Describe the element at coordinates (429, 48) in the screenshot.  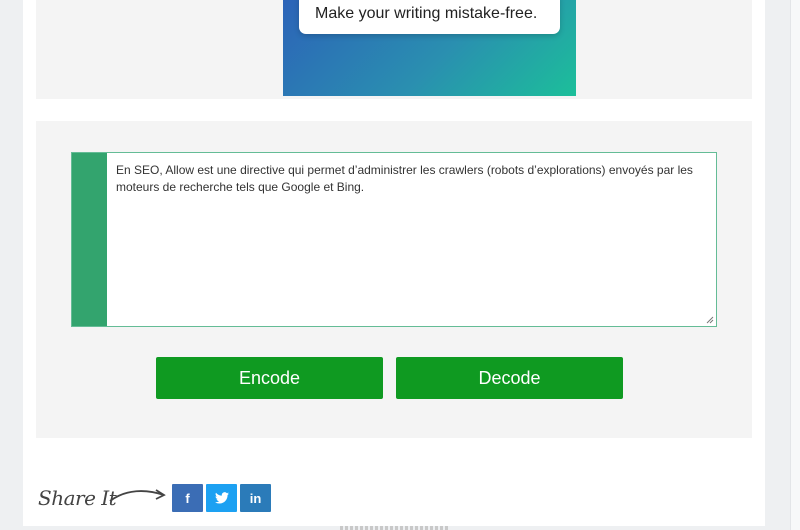
I see `ad-banner: Make your writing mistake-free.` at that location.